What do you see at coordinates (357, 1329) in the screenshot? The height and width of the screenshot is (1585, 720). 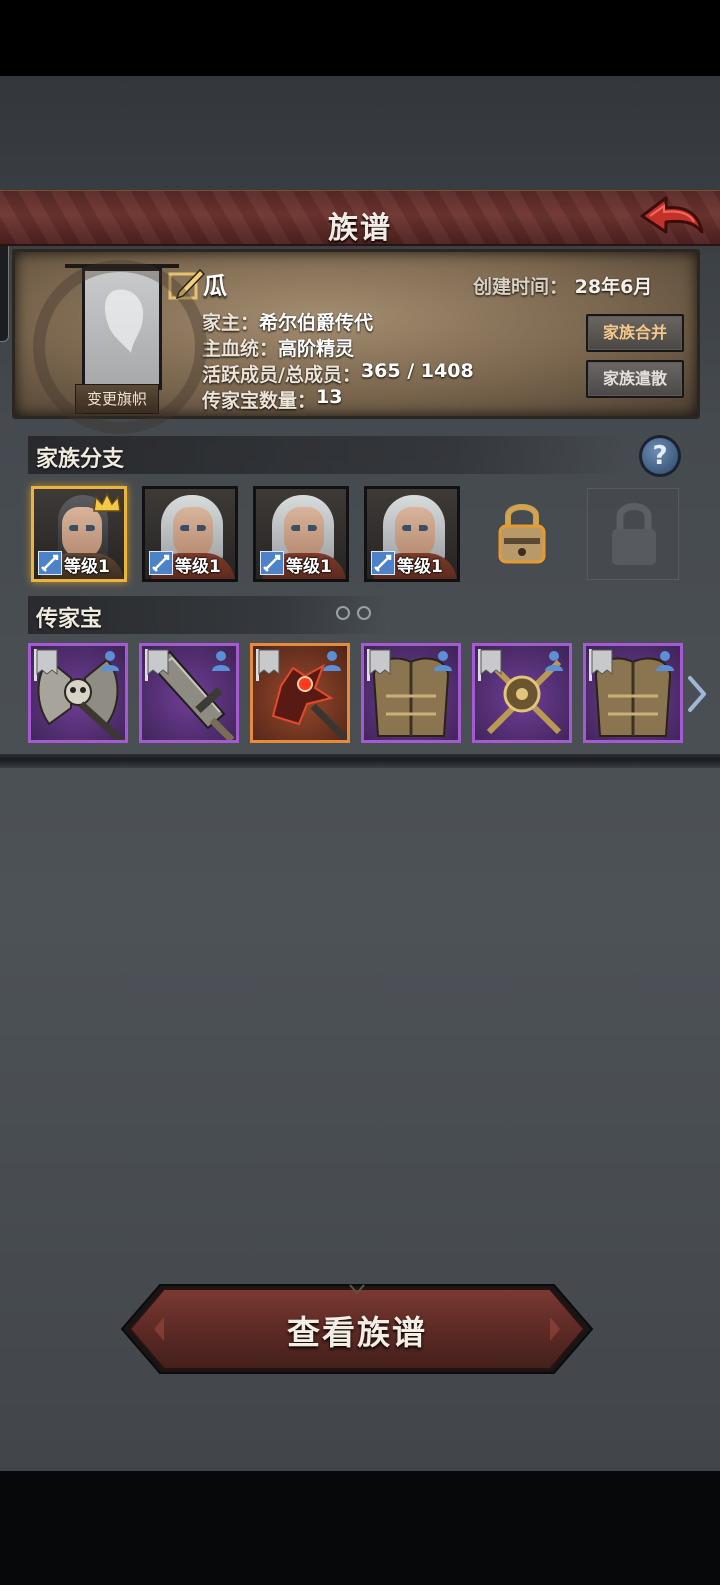 I see `view-genealogy-button` at bounding box center [357, 1329].